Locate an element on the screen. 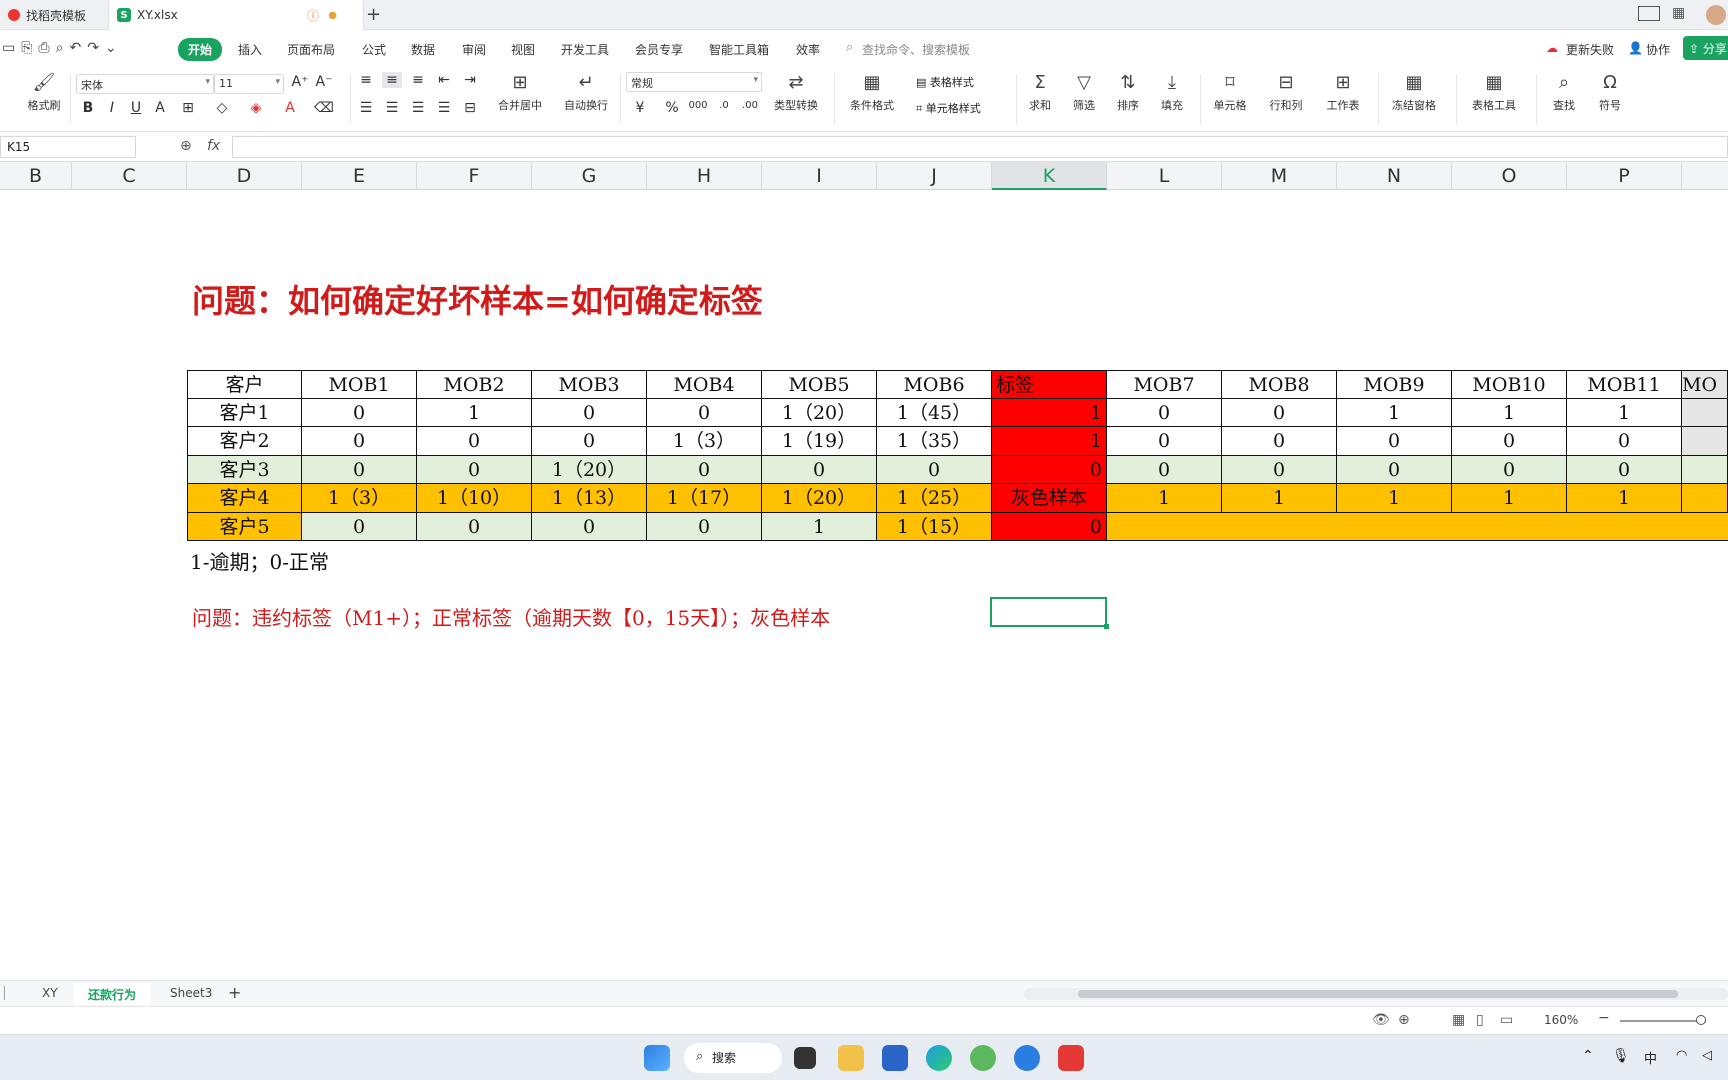  table-cell: 1（25） is located at coordinates (934, 498).